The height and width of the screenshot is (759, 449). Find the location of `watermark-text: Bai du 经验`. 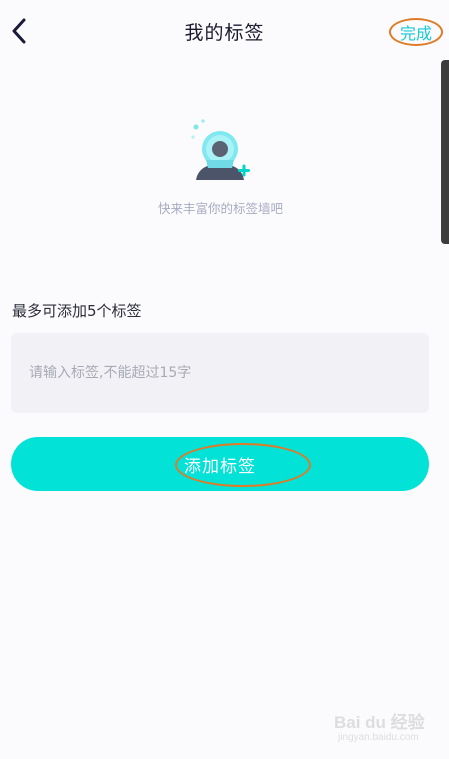

watermark-text: Bai du 经验 is located at coordinates (379, 722).